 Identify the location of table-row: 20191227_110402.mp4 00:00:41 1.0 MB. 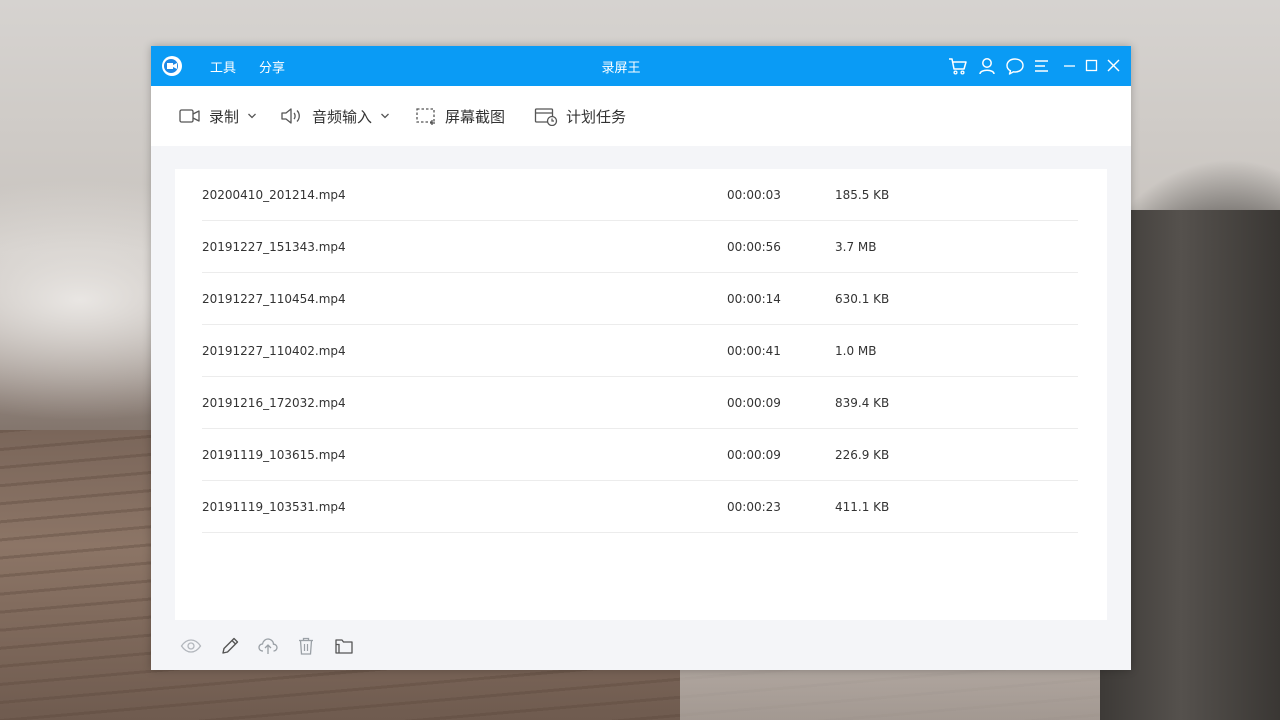
(640, 351).